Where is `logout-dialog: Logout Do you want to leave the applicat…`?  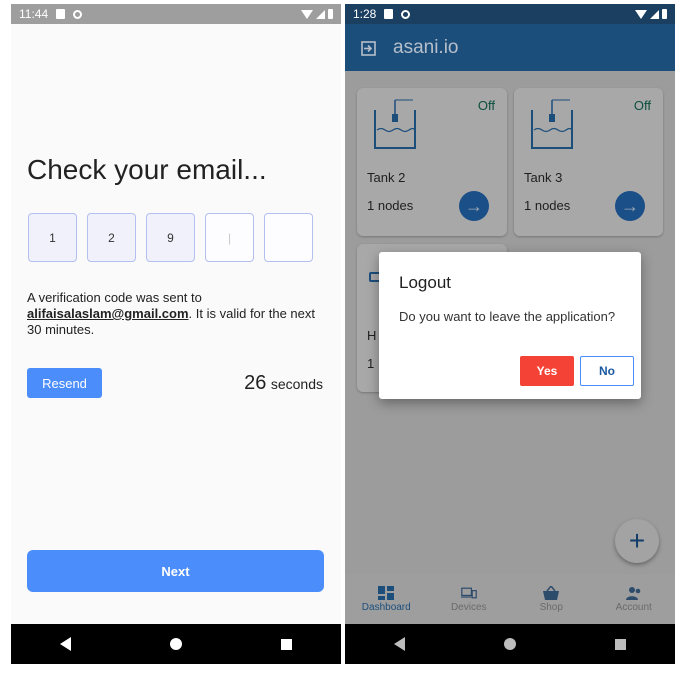 logout-dialog: Logout Do you want to leave the applicat… is located at coordinates (510, 325).